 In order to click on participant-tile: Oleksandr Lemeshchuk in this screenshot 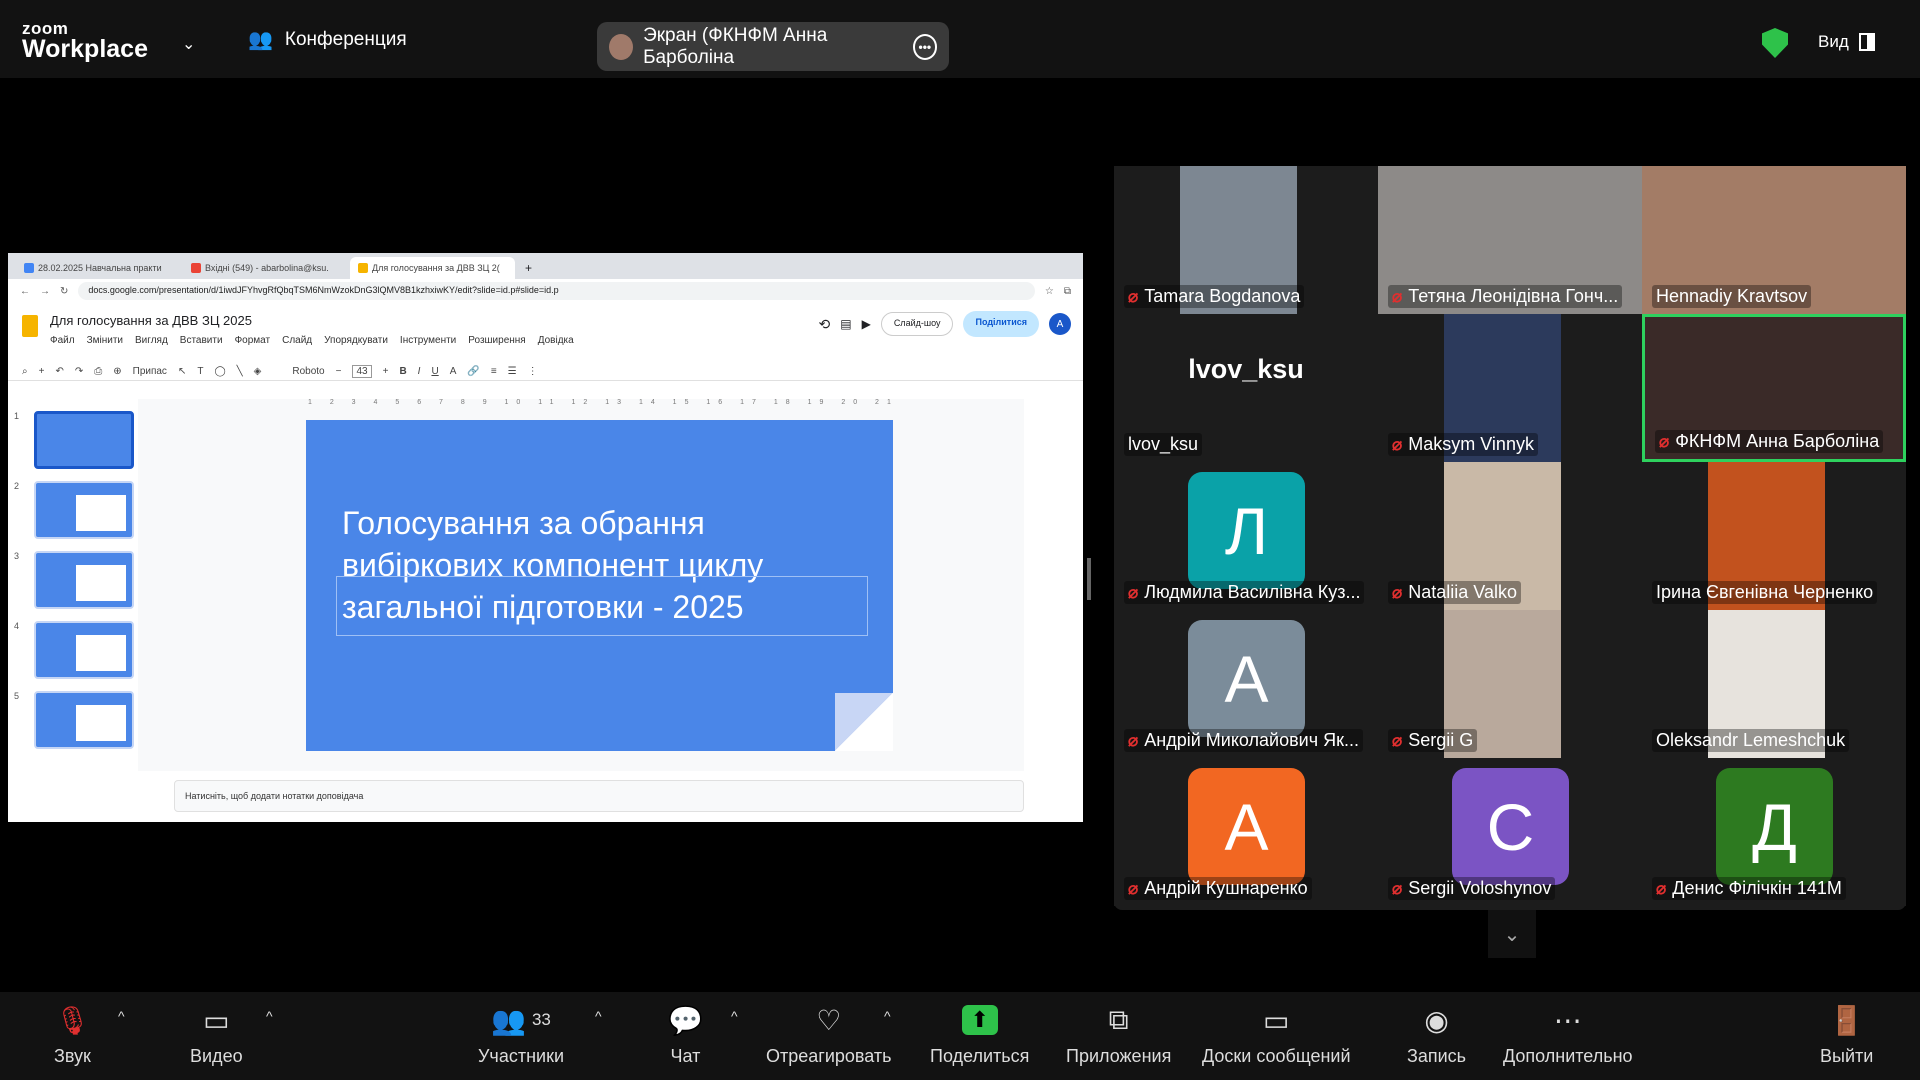, I will do `click(1774, 684)`.